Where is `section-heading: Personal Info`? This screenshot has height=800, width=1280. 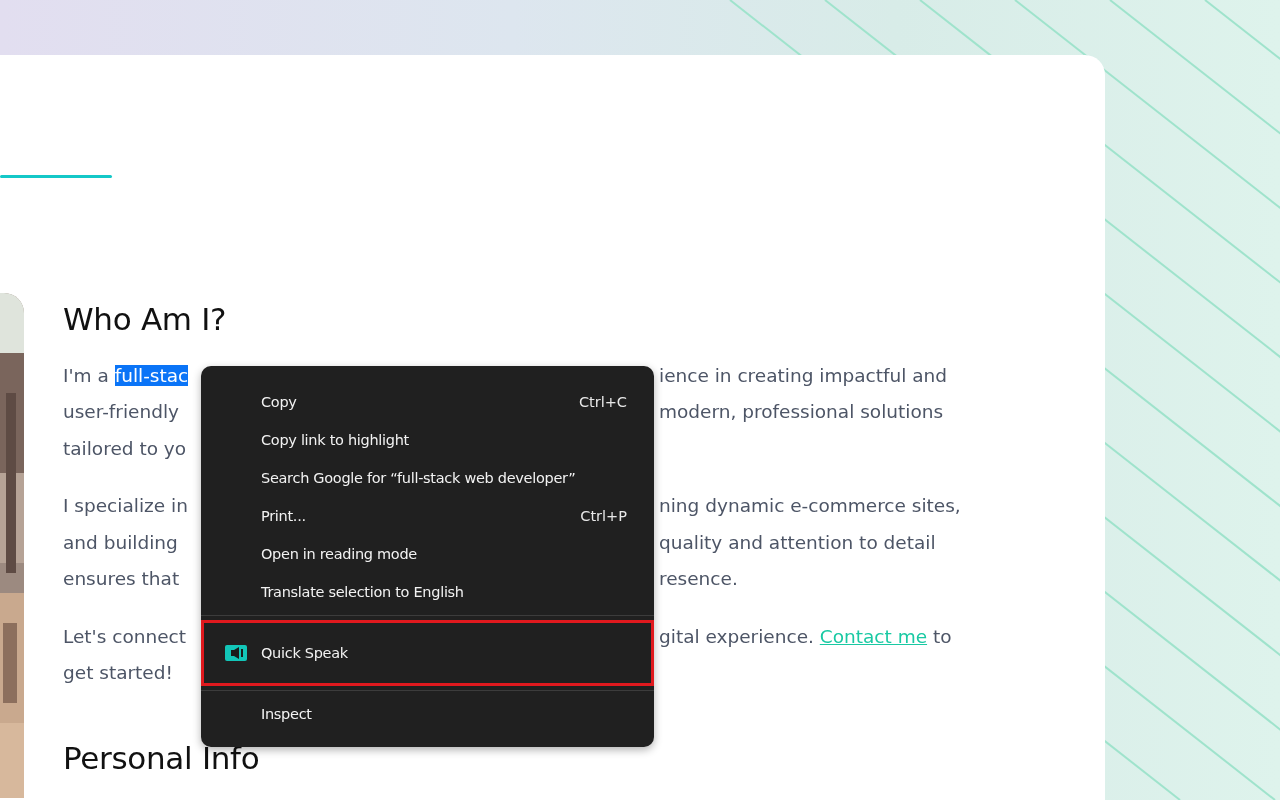 section-heading: Personal Info is located at coordinates (162, 758).